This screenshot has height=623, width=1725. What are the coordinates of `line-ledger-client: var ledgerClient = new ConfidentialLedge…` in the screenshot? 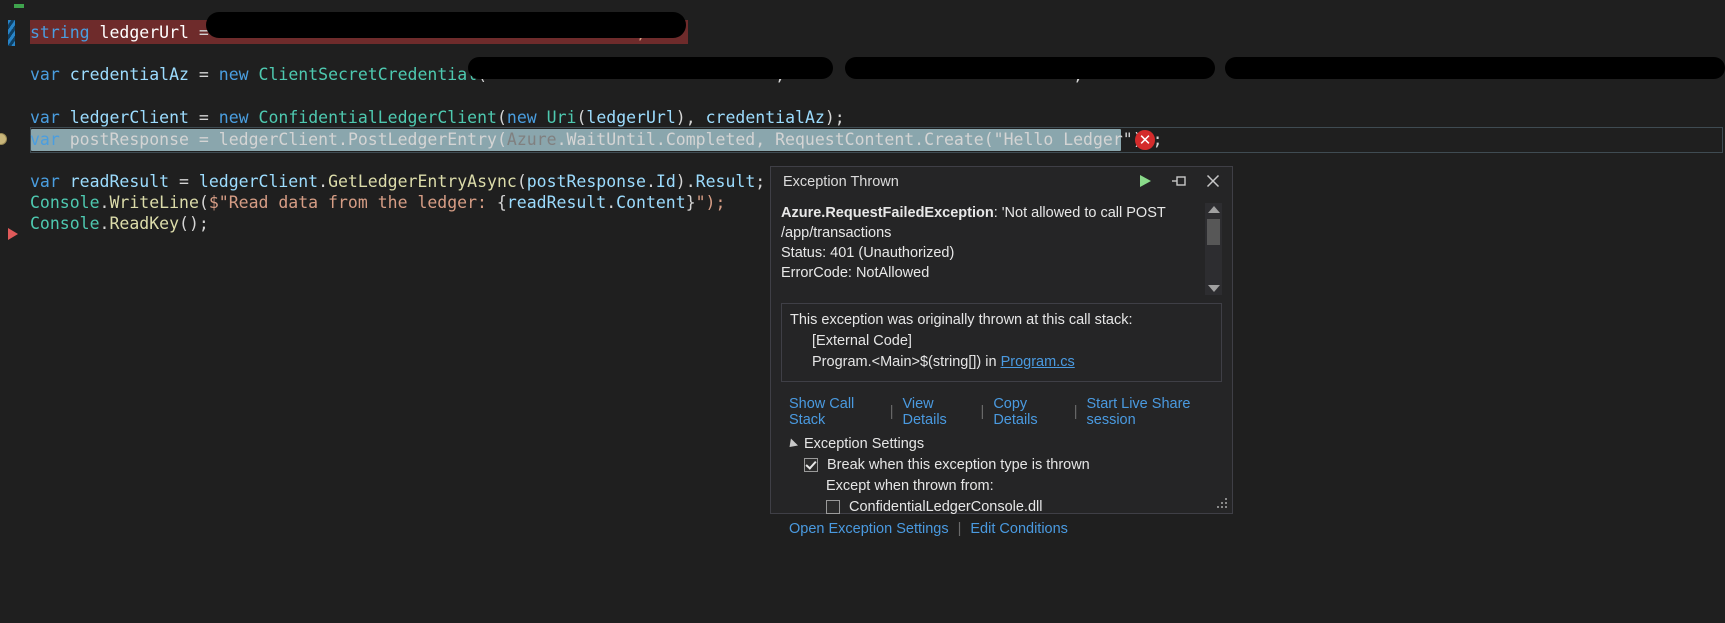 It's located at (437, 118).